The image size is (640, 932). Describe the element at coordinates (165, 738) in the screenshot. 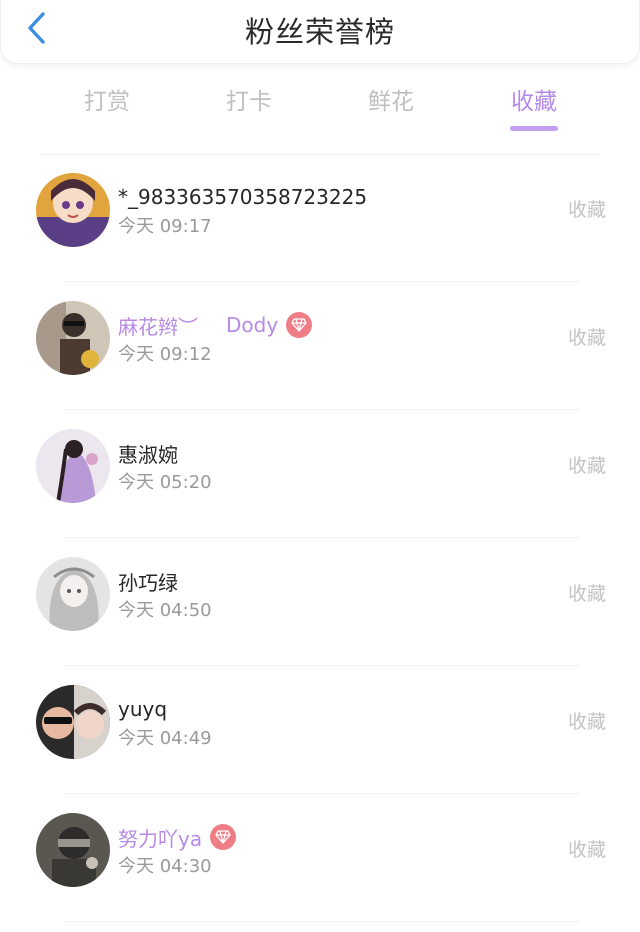

I see `timestamp: 今天 04:49` at that location.